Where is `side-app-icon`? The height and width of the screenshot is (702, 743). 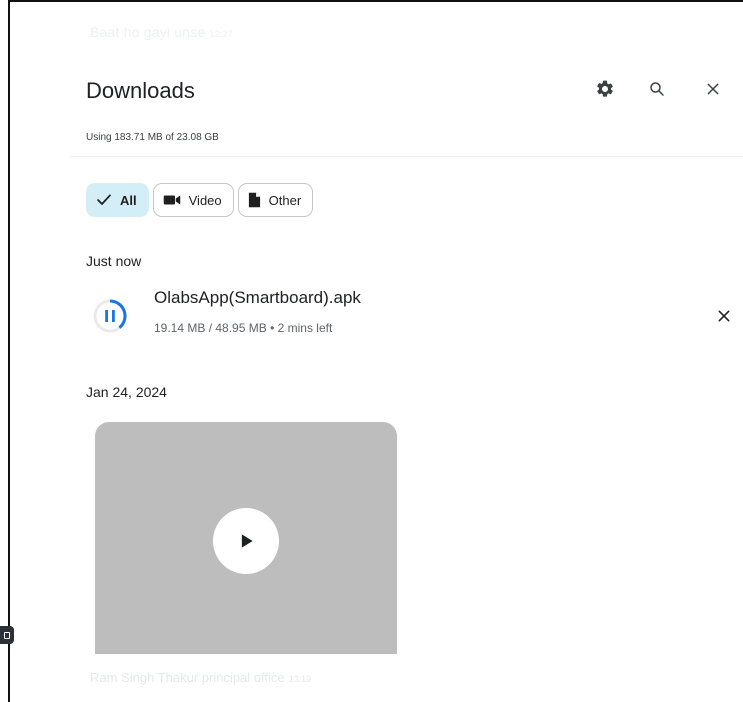 side-app-icon is located at coordinates (7, 635).